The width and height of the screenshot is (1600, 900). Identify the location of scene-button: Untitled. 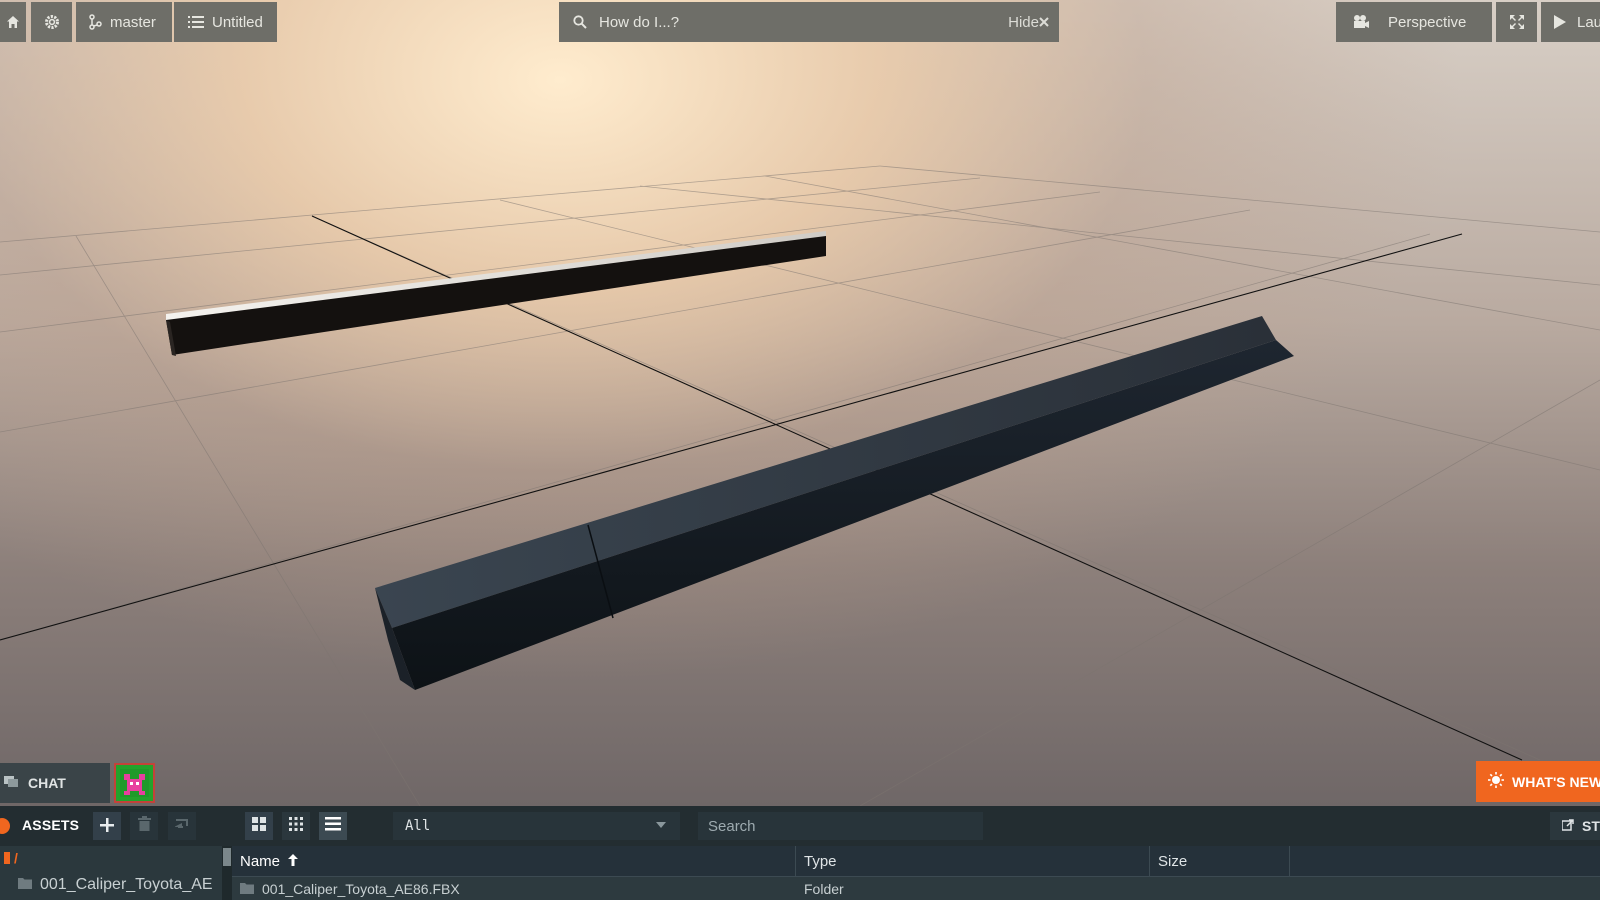
(225, 22).